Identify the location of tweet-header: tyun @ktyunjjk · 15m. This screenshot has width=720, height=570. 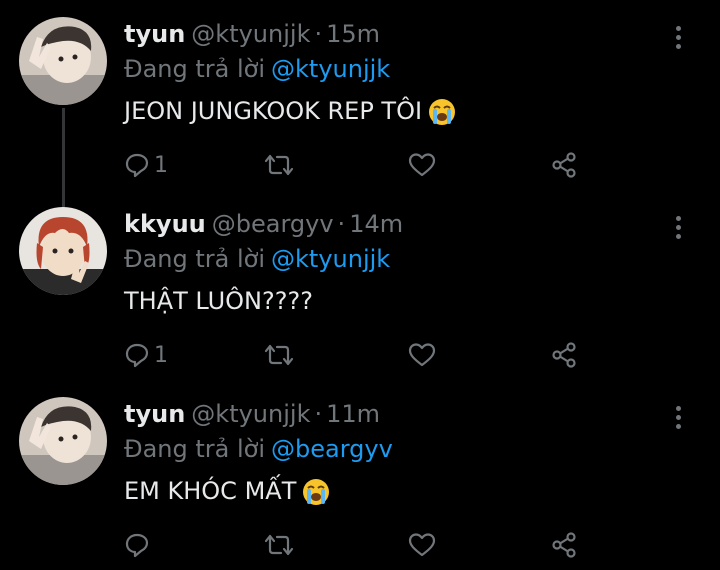
(252, 34).